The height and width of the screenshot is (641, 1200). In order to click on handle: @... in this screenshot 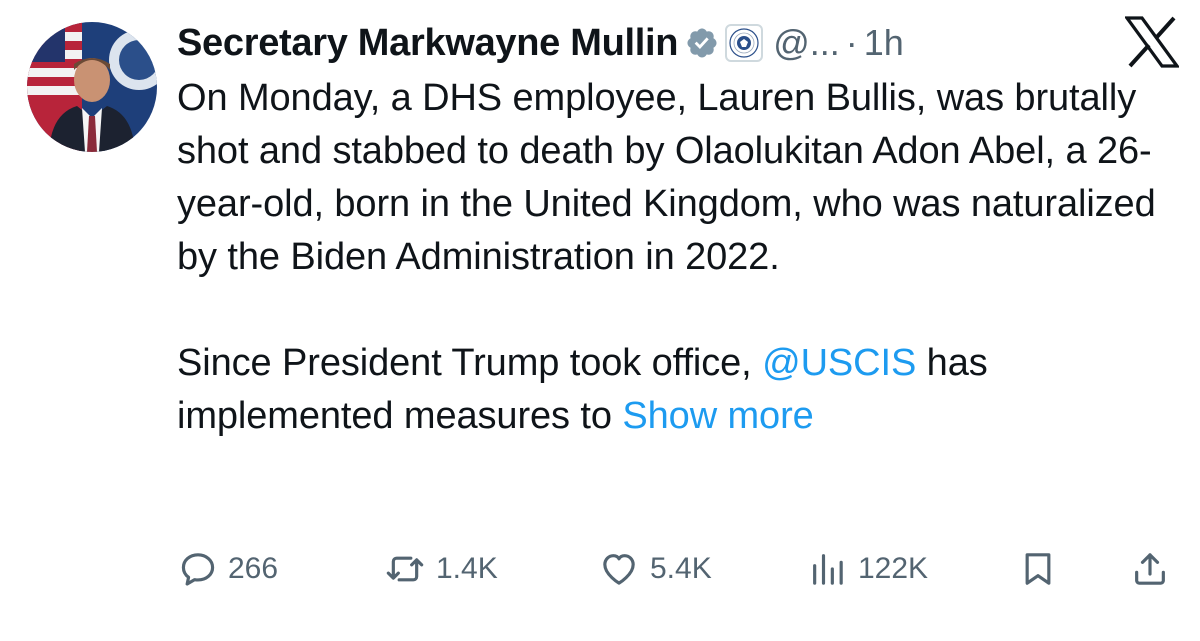, I will do `click(806, 43)`.